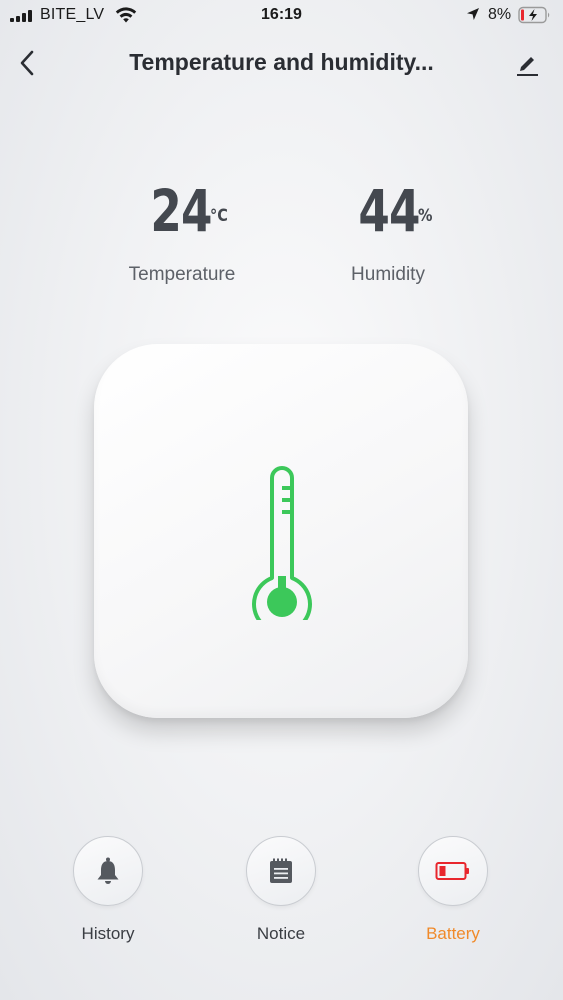 The image size is (563, 1000). I want to click on battery-circle, so click(453, 871).